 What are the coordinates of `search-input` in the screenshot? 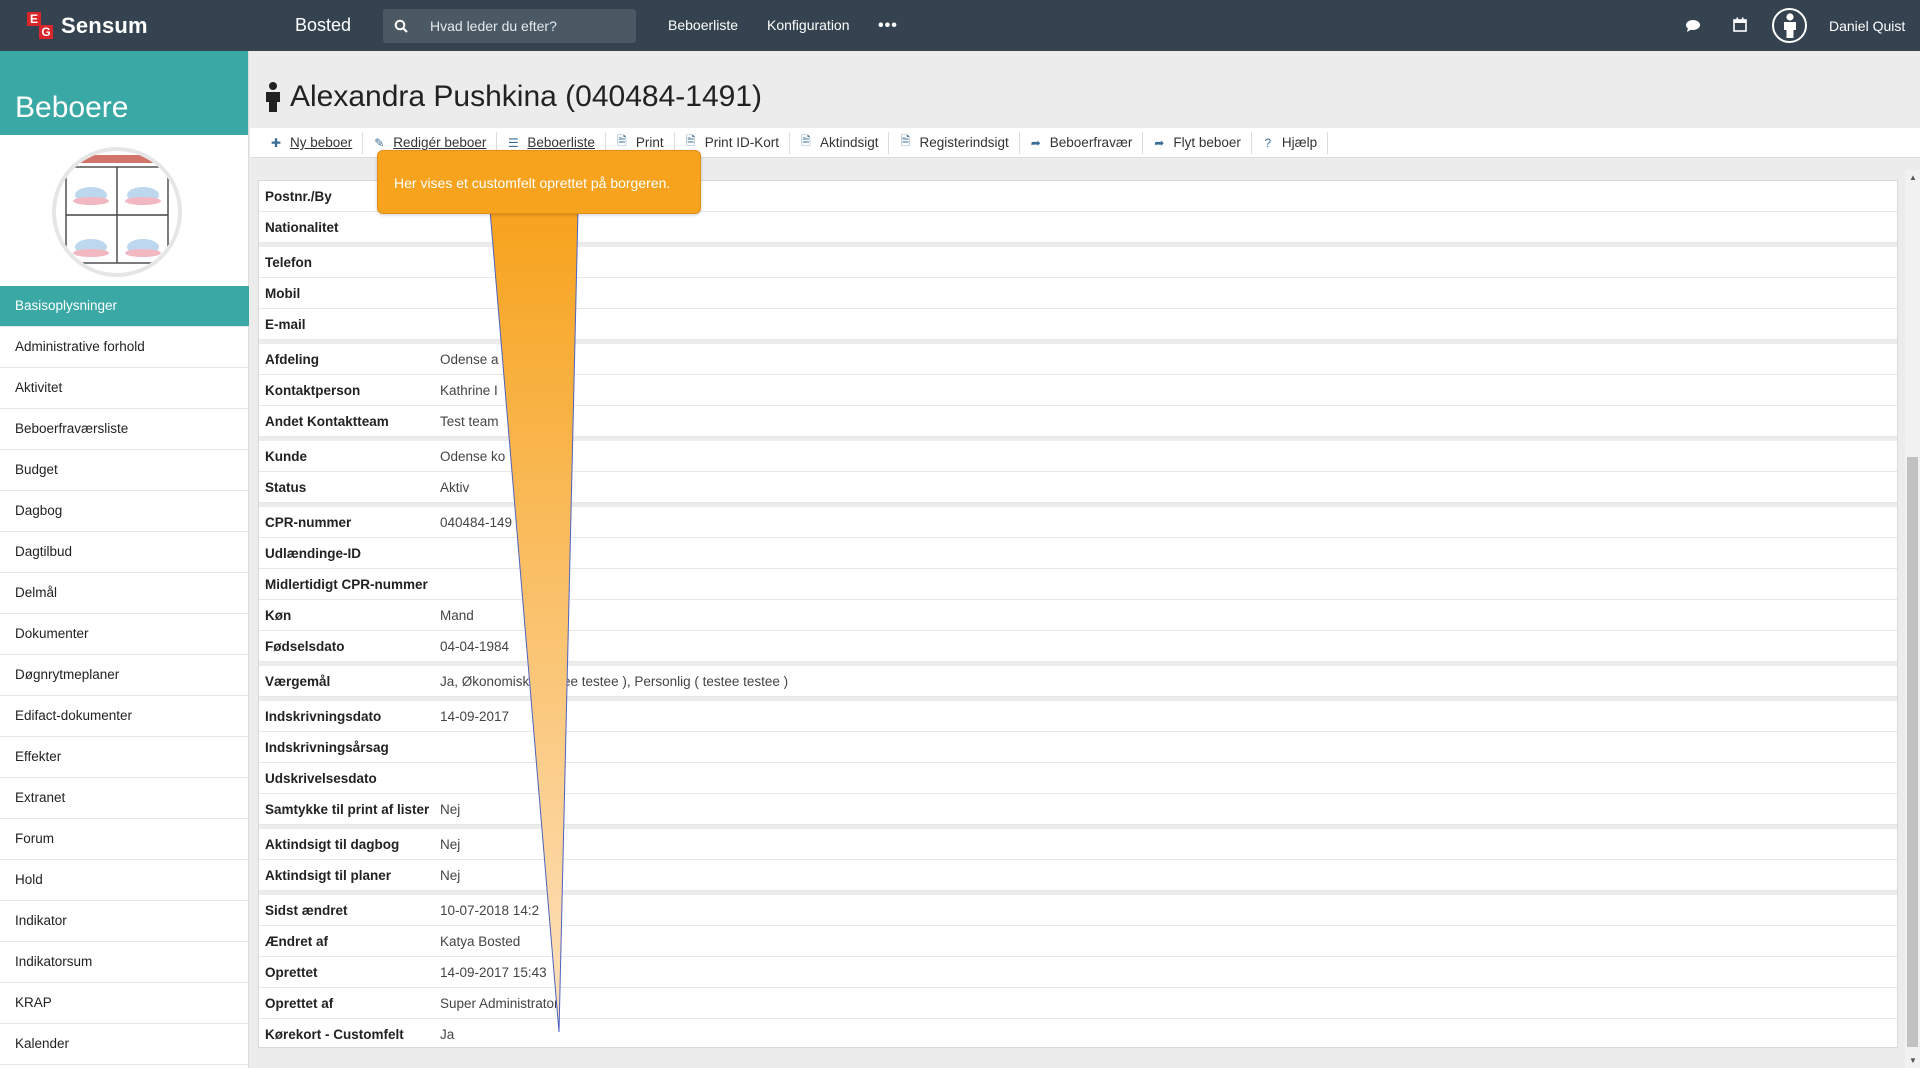 It's located at (530, 26).